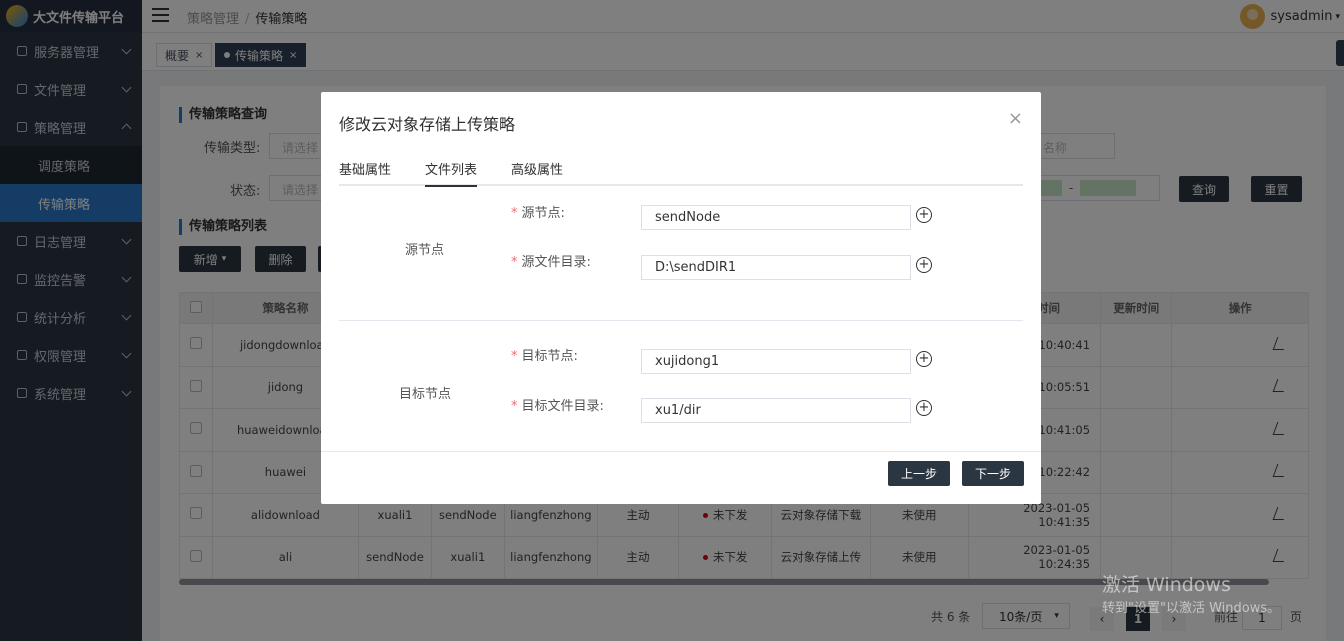  Describe the element at coordinates (1166, 585) in the screenshot. I see `windows-watermark: 激活 Windows` at that location.